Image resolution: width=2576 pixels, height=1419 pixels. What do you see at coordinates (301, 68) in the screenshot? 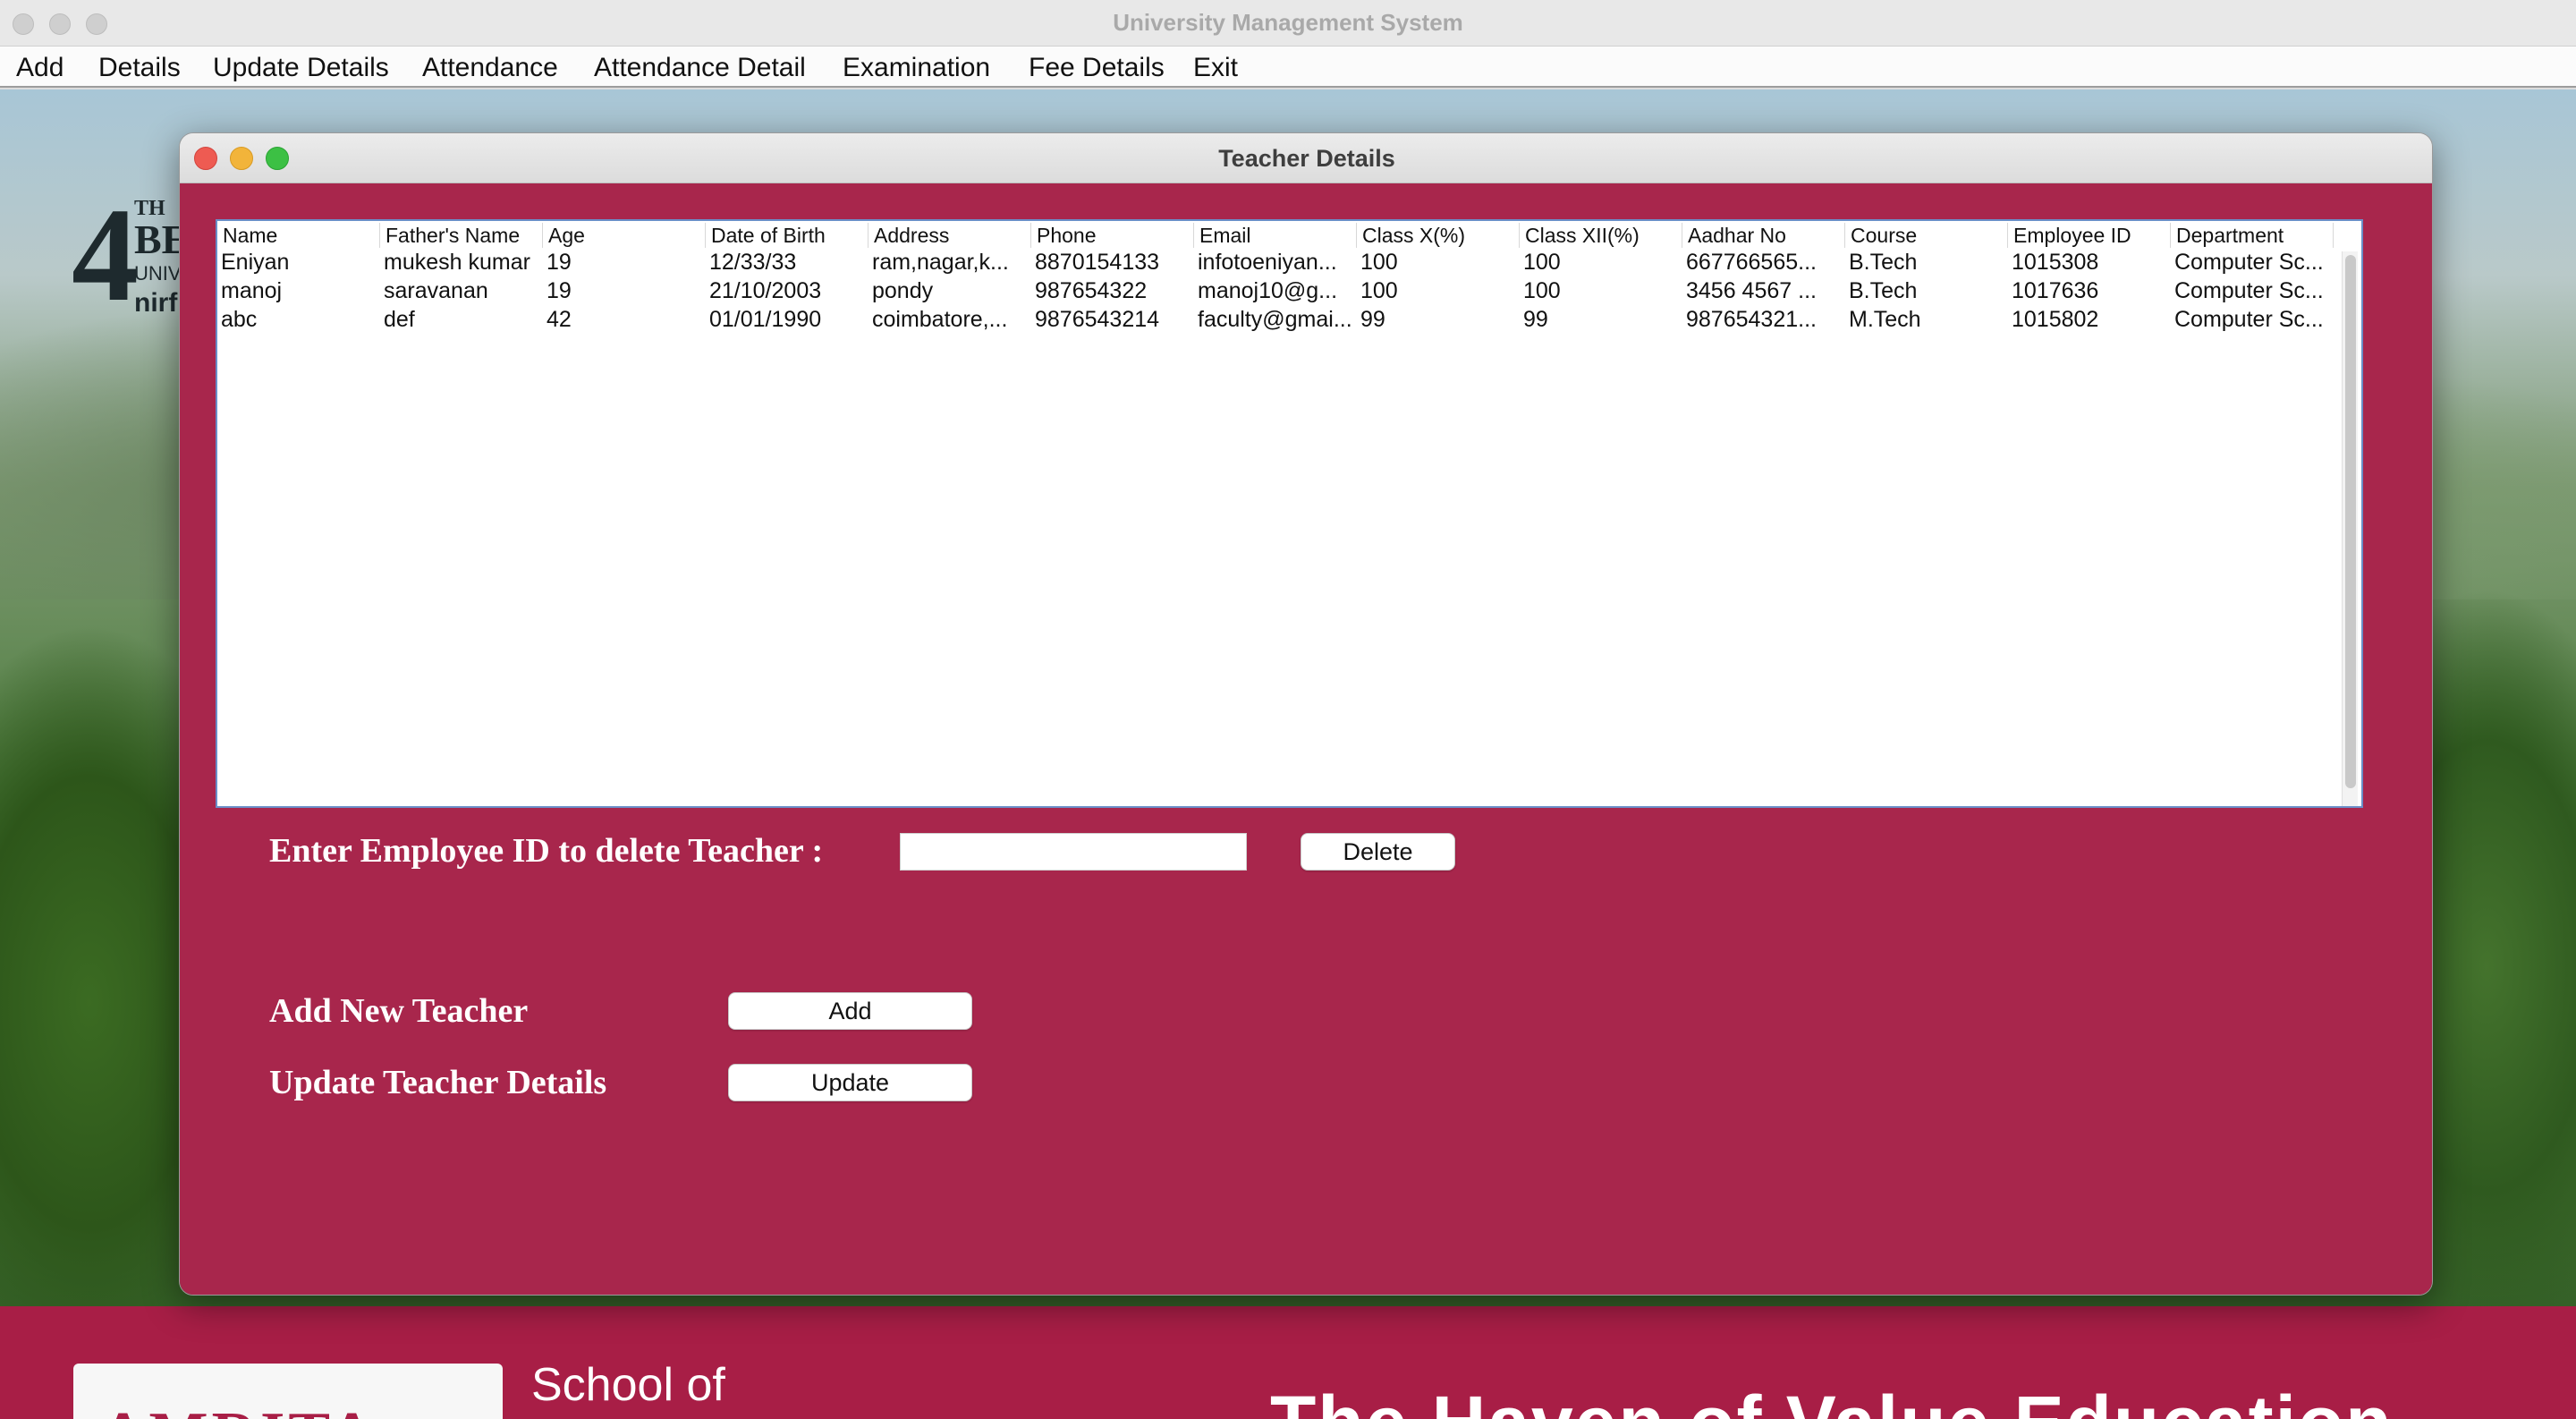
I see `menu-update-details: Update Details` at bounding box center [301, 68].